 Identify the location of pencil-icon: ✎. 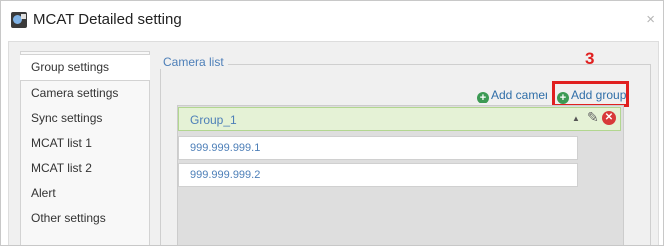
(593, 117).